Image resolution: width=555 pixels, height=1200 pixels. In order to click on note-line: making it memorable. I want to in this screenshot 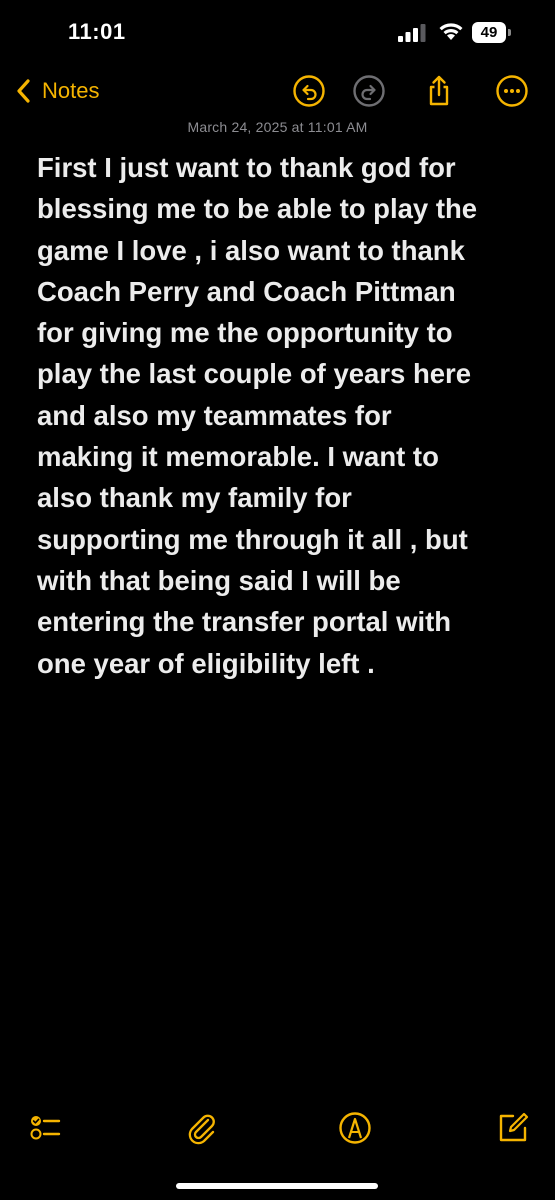, I will do `click(238, 457)`.